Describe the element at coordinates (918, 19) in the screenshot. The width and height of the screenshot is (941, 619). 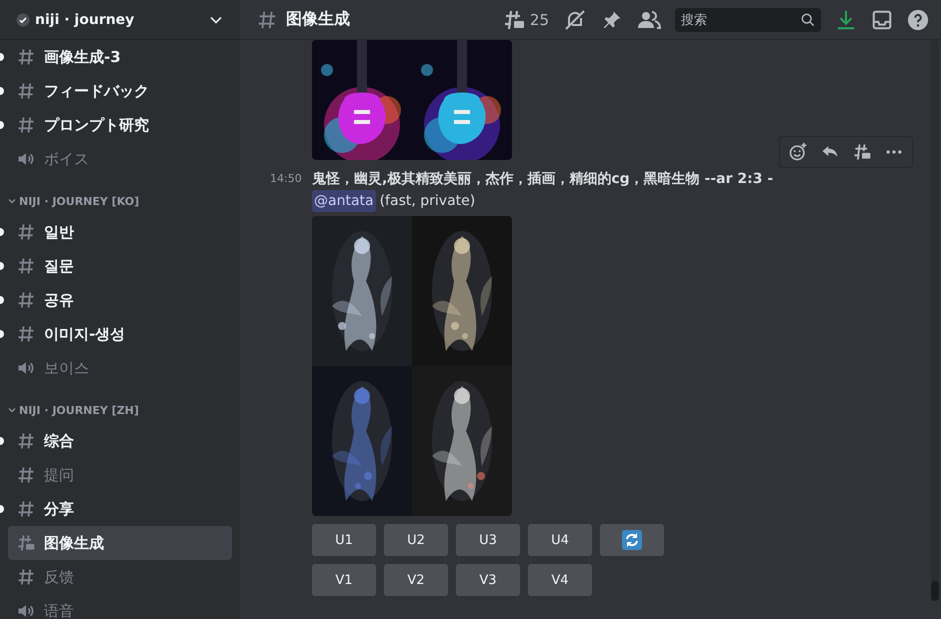
I see `help-icon` at that location.